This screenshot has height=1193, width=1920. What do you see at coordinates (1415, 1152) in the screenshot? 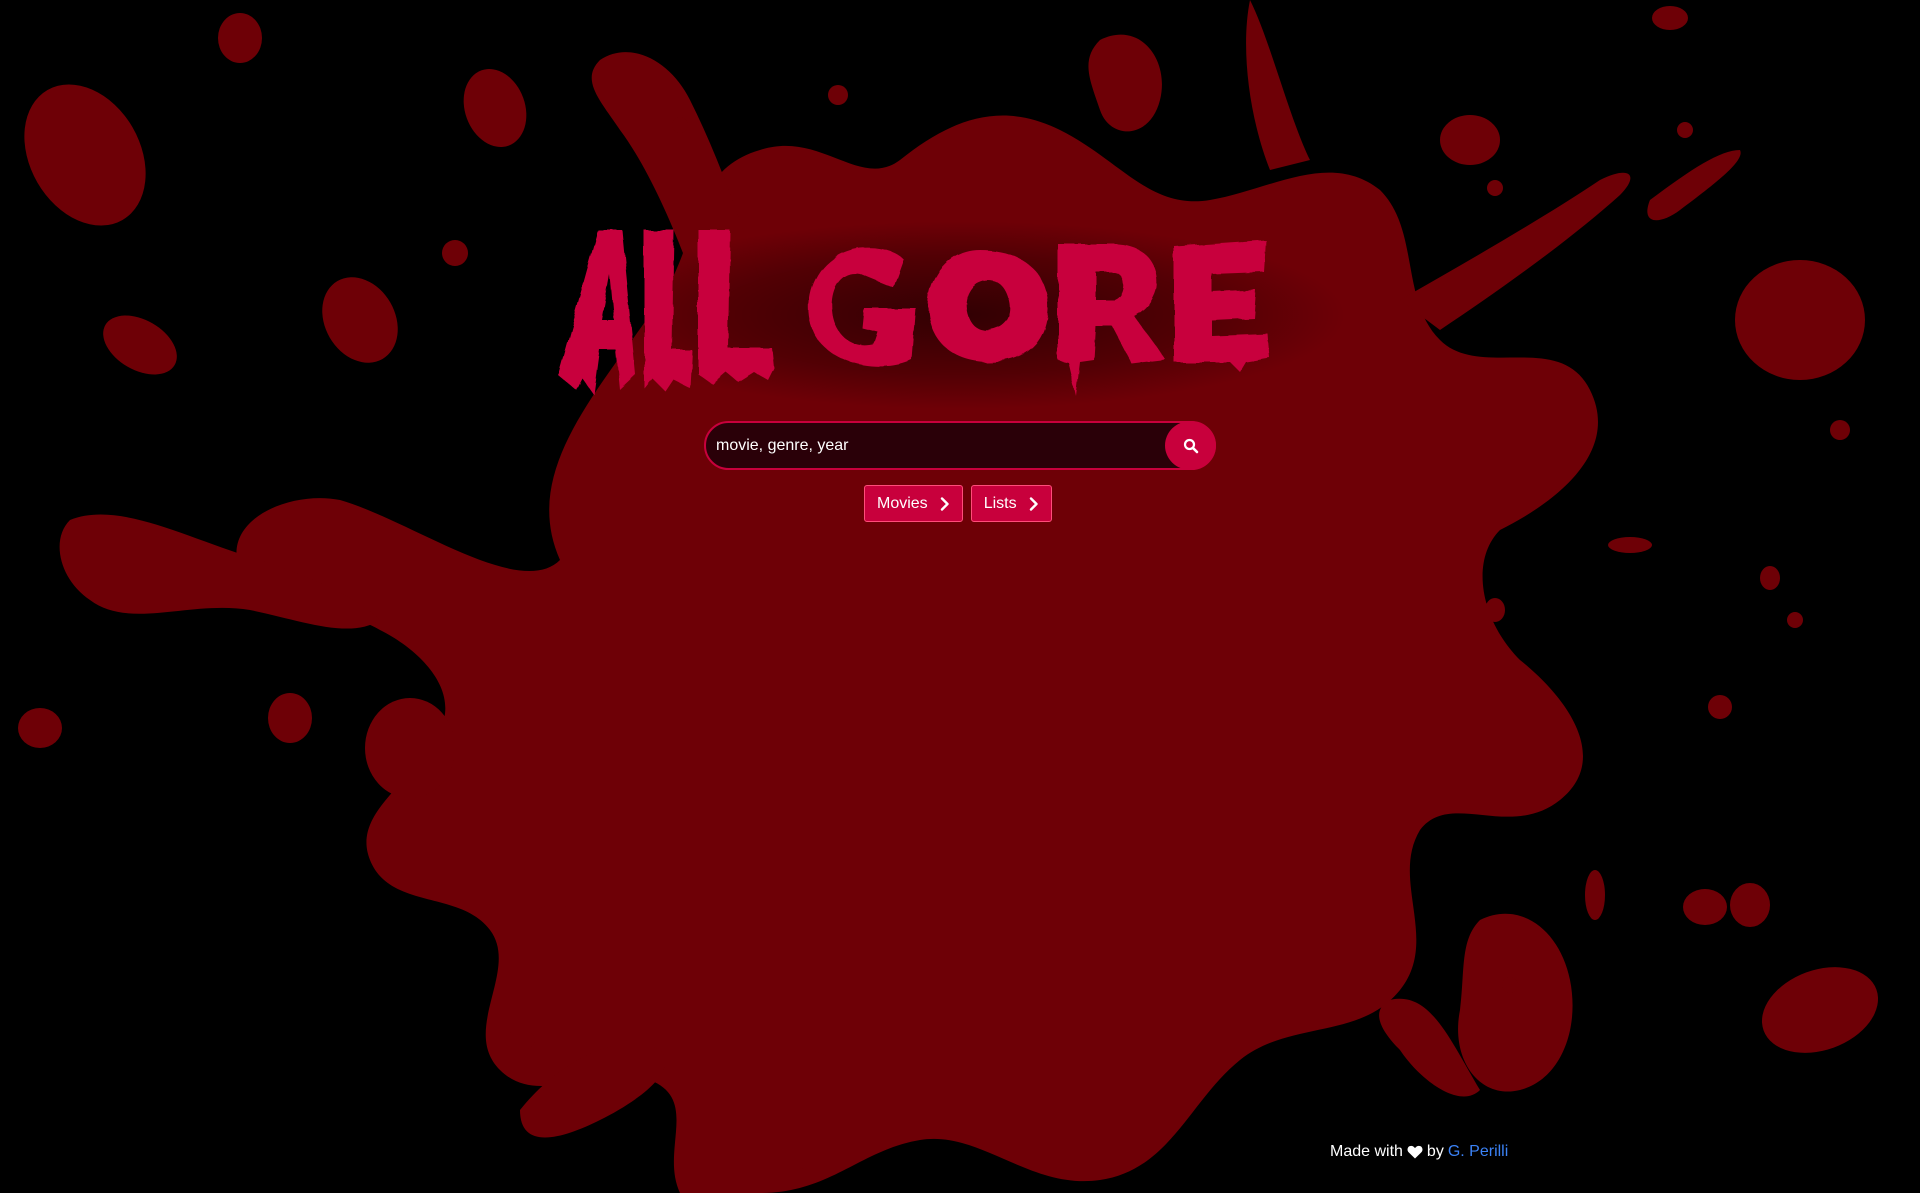
I see `heart-icon` at bounding box center [1415, 1152].